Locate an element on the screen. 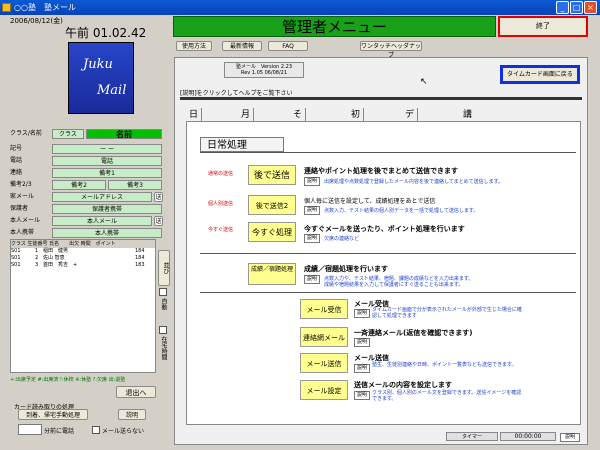 This screenshot has height=450, width=600. grade-help-button: 説明 is located at coordinates (312, 279).